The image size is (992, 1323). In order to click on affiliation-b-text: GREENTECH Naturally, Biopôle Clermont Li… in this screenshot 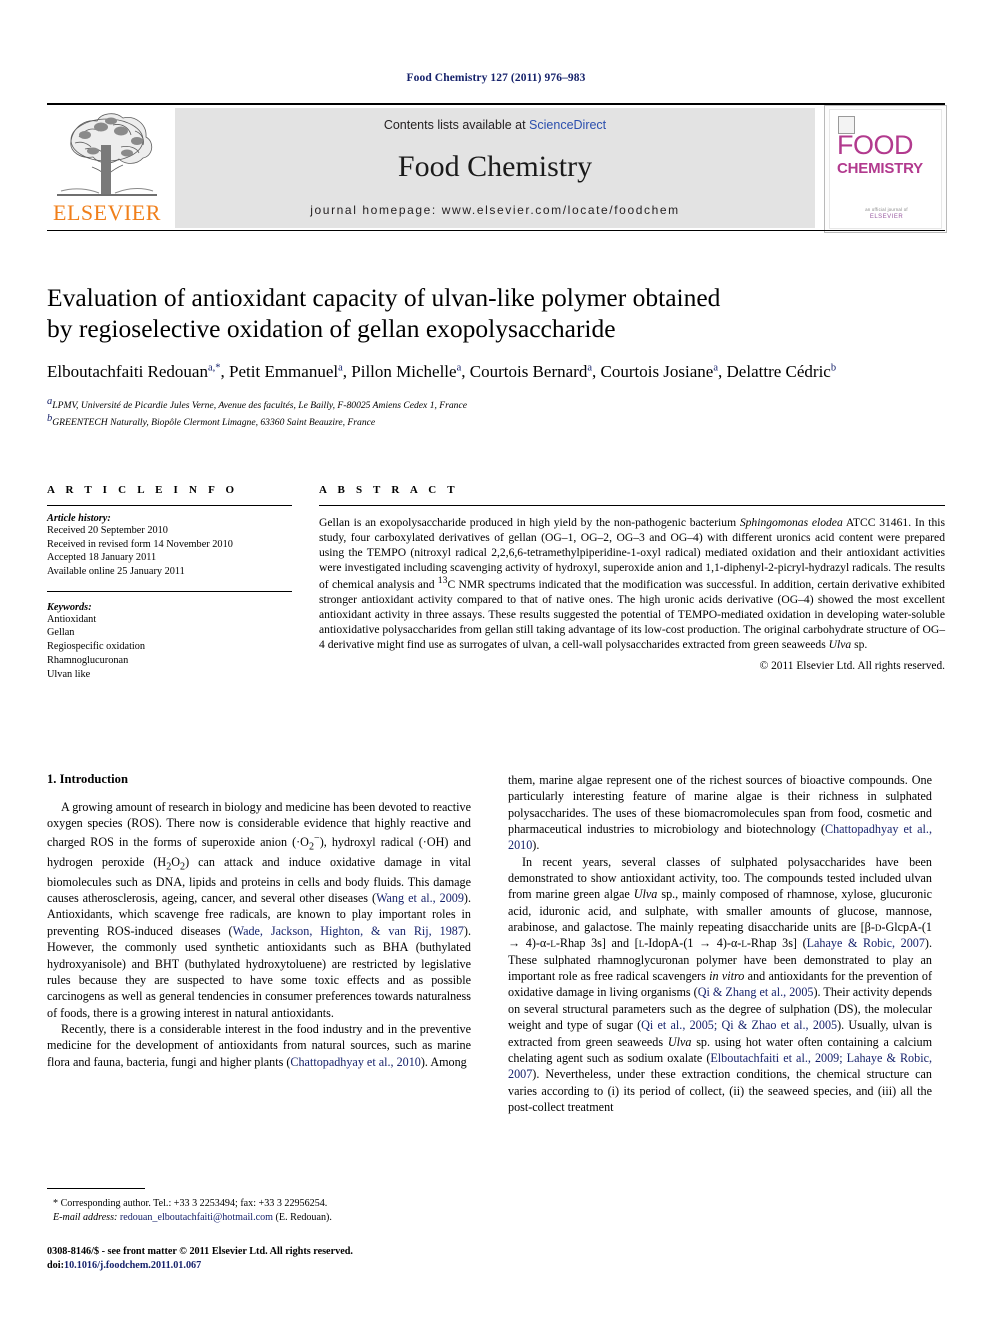, I will do `click(214, 423)`.